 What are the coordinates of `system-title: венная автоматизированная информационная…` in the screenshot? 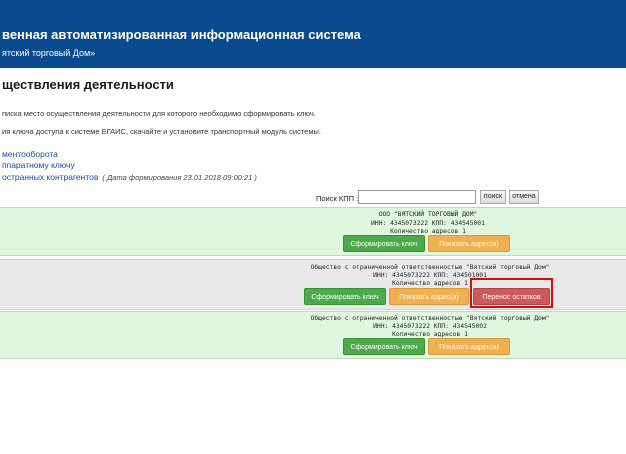 It's located at (181, 34).